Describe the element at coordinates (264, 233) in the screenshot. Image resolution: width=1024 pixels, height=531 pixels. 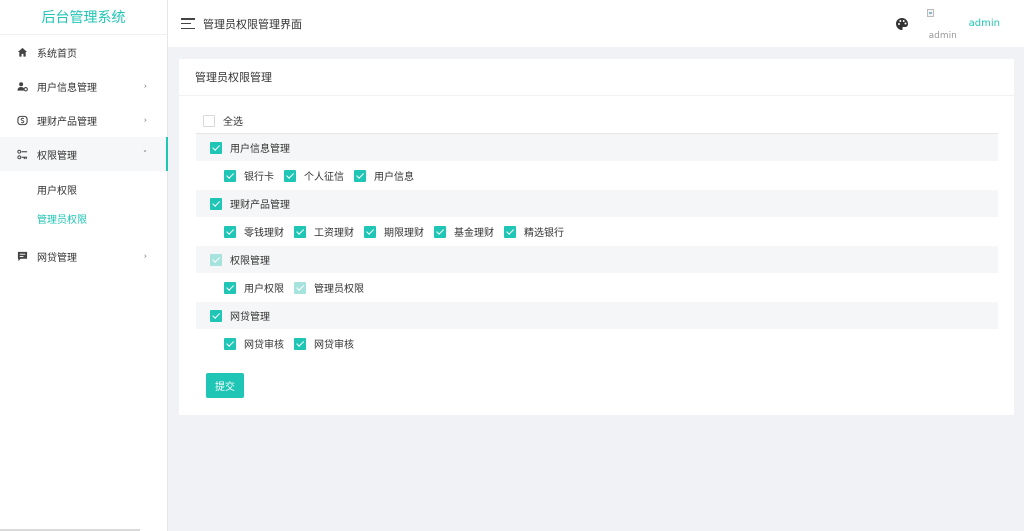
I see `checkbox-label: 零钱理财` at that location.